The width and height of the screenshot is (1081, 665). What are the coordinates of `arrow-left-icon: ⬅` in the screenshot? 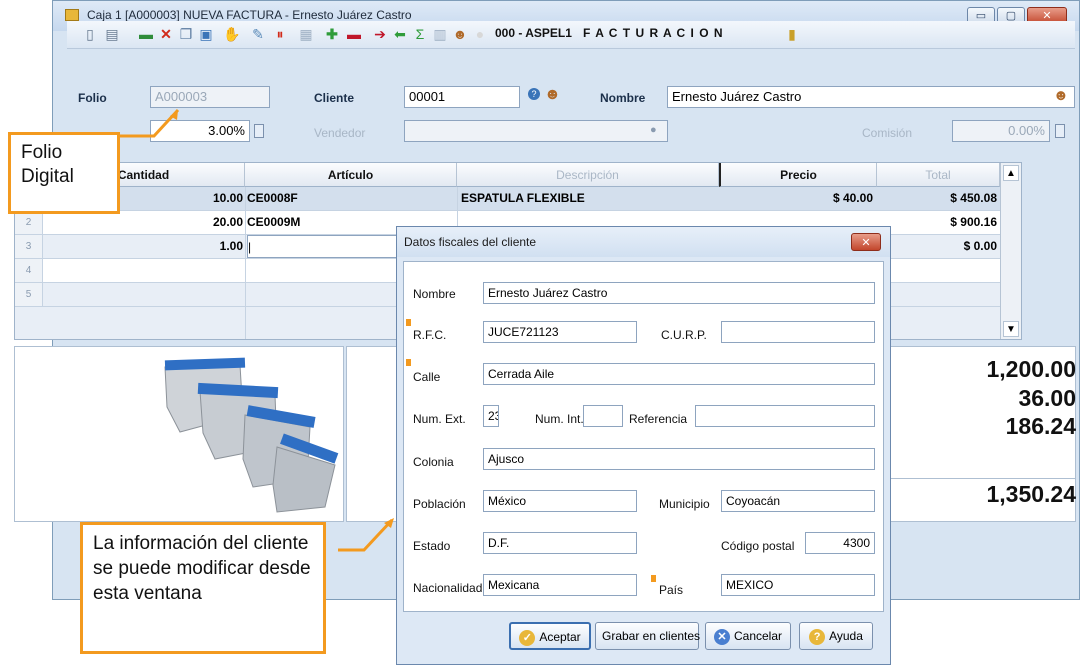 It's located at (400, 34).